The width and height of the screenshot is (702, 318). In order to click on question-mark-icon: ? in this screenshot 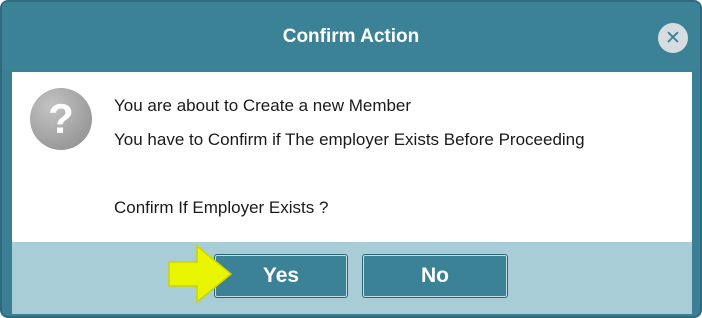, I will do `click(61, 119)`.